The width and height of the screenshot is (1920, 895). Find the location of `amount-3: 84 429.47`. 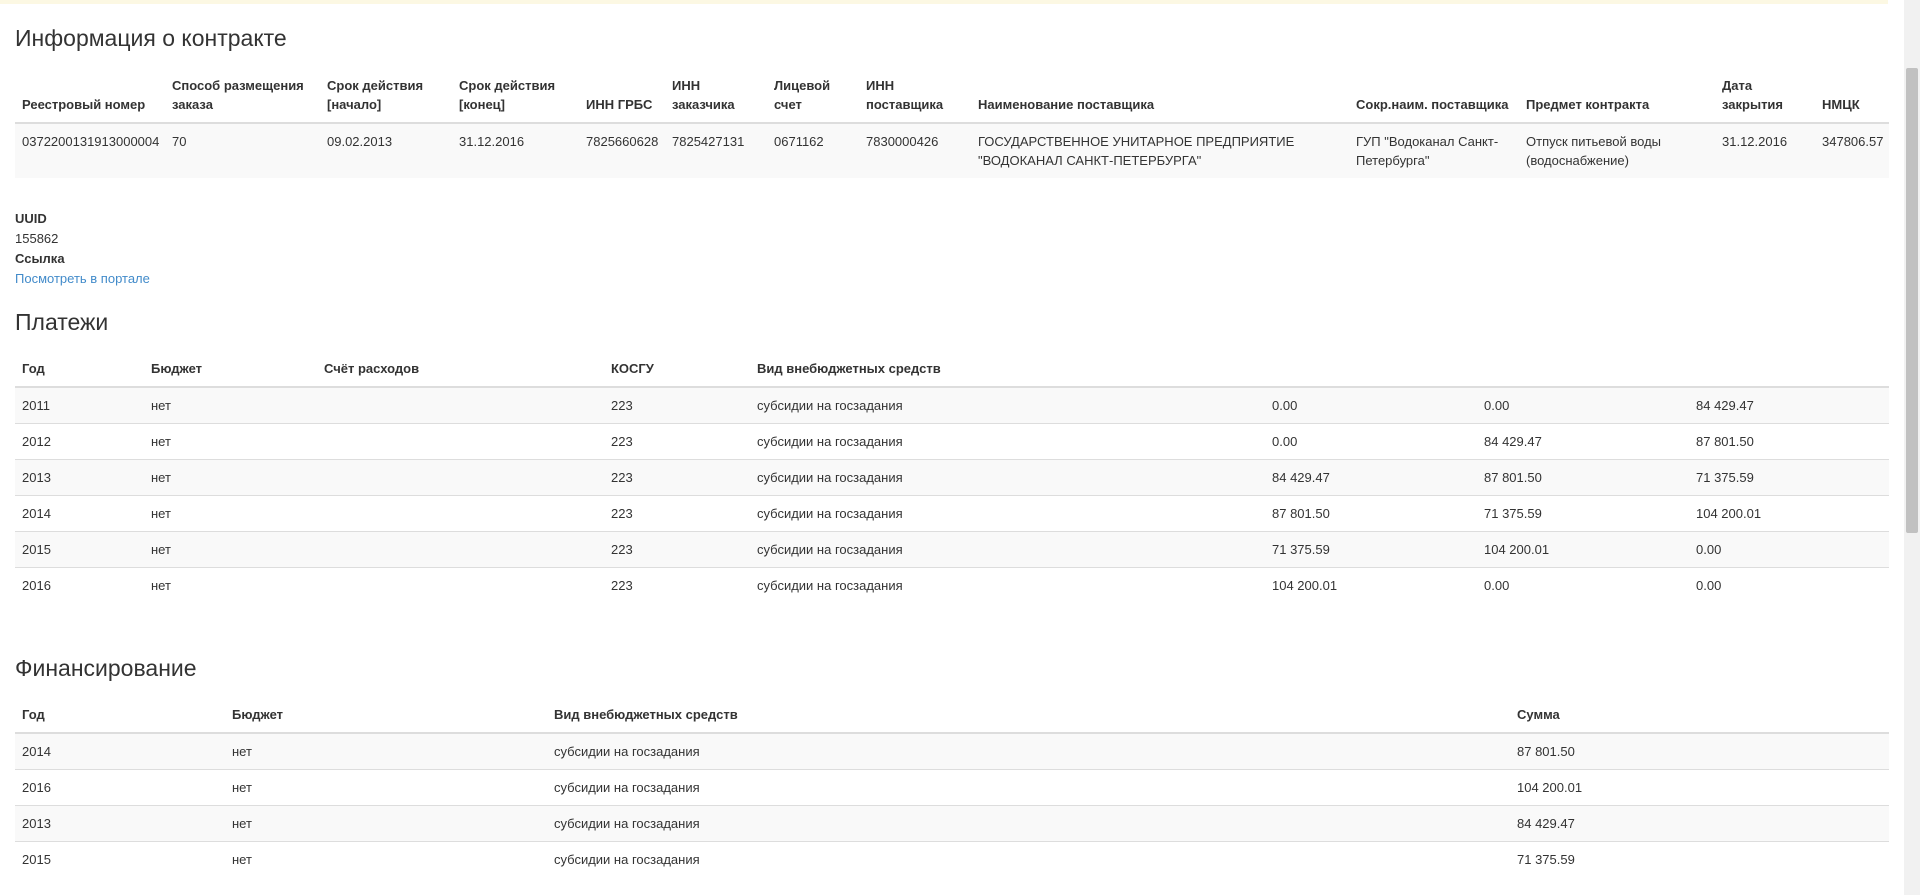

amount-3: 84 429.47 is located at coordinates (1789, 405).